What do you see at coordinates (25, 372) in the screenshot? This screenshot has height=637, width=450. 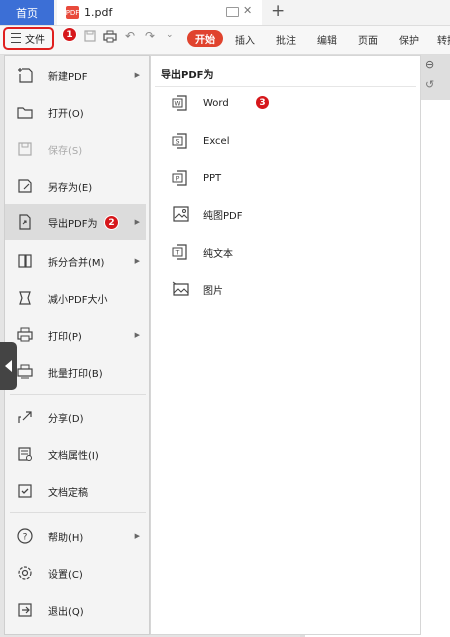 I see `batch-print-icon` at bounding box center [25, 372].